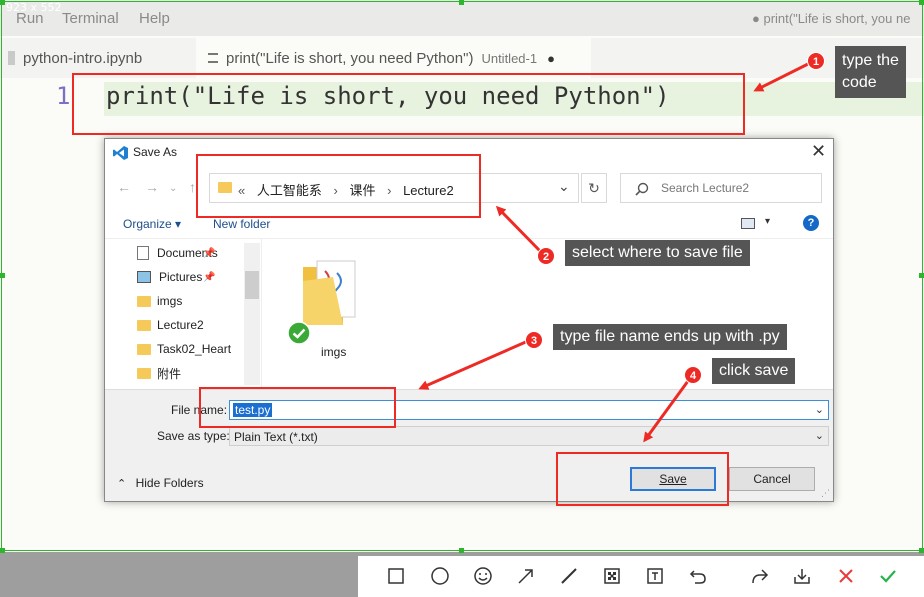 The height and width of the screenshot is (597, 924). What do you see at coordinates (90, 18) in the screenshot?
I see `menu-terminal: Terminal` at bounding box center [90, 18].